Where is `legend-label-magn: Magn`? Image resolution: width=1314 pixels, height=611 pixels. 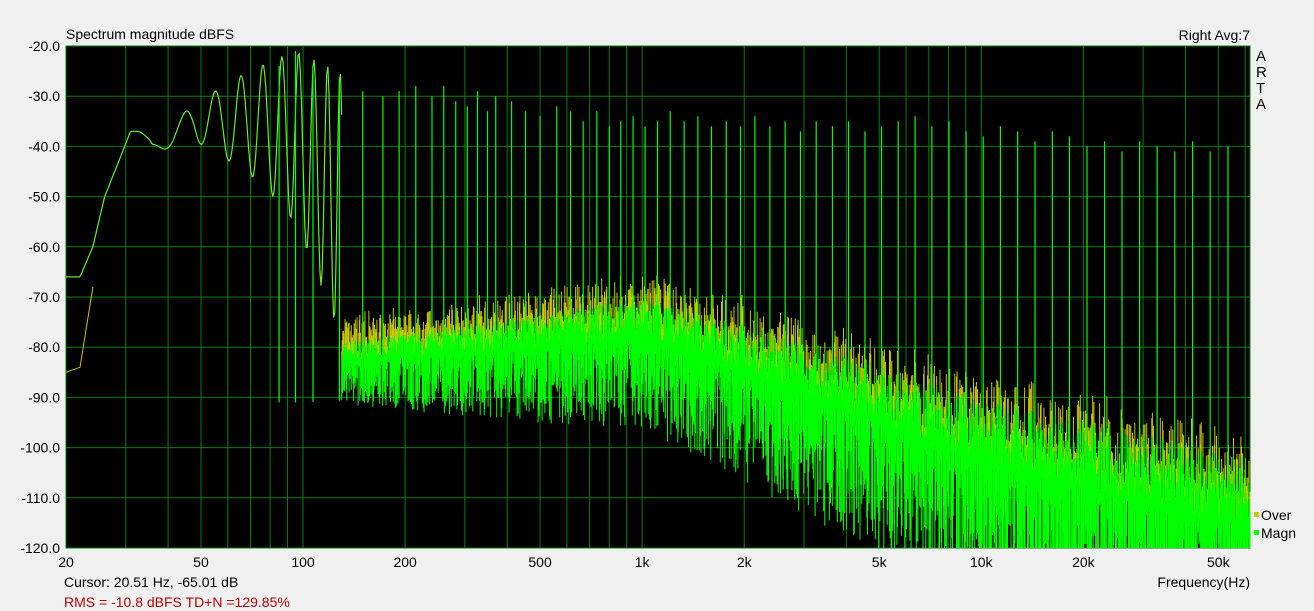
legend-label-magn: Magn is located at coordinates (1278, 533).